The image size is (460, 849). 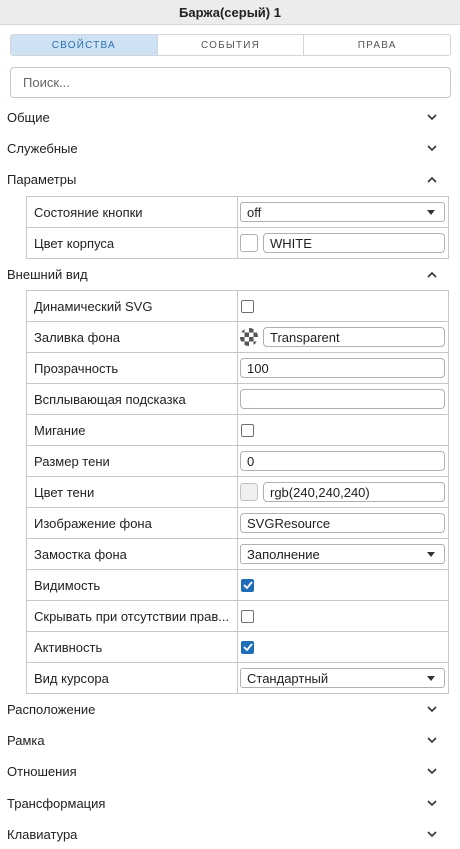 What do you see at coordinates (230, 12) in the screenshot?
I see `panel-title: Баржа(серый) 1` at bounding box center [230, 12].